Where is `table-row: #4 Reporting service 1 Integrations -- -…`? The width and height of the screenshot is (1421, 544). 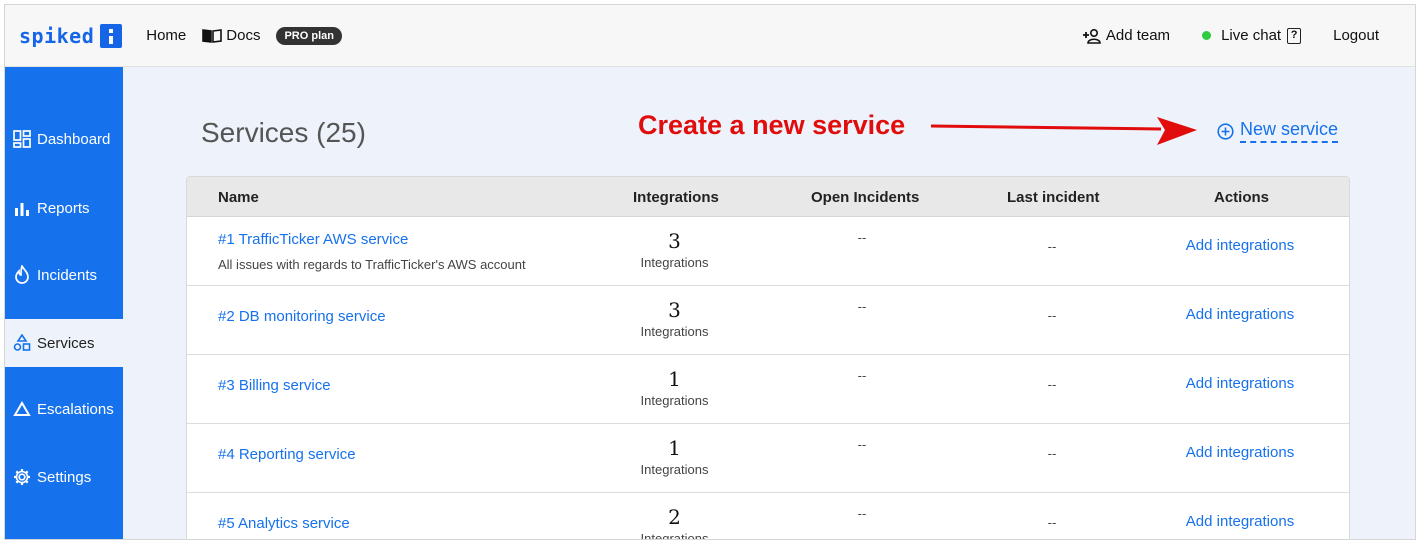
table-row: #4 Reporting service 1 Integrations -- -… is located at coordinates (768, 458).